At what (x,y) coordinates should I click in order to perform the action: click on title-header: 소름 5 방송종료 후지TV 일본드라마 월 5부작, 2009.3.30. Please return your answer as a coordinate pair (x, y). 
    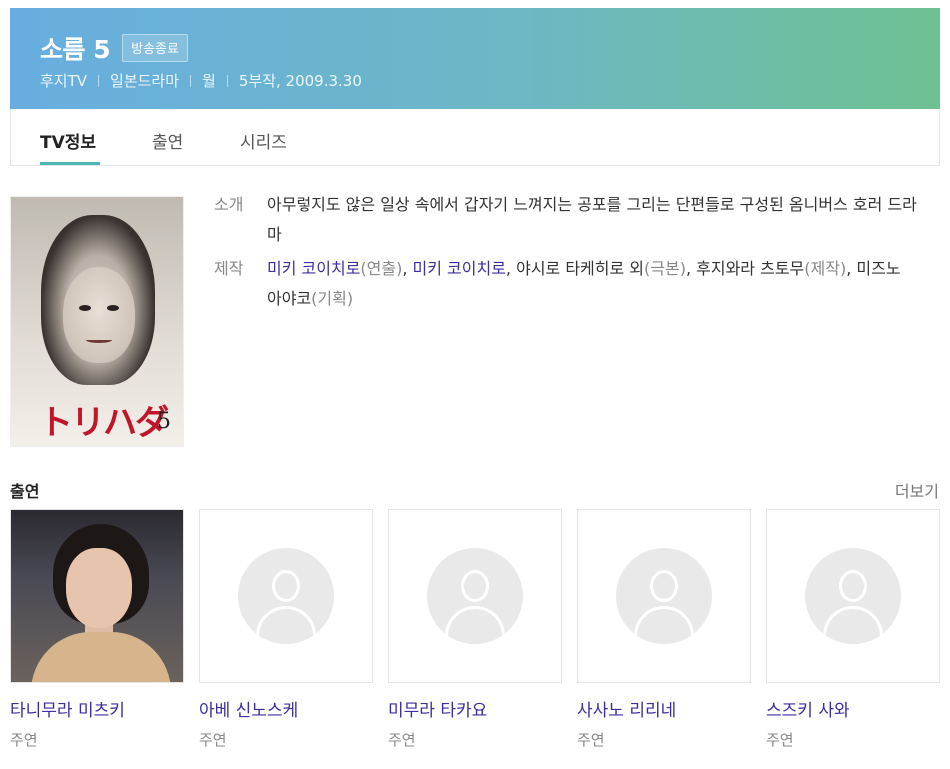
    Looking at the image, I should click on (475, 58).